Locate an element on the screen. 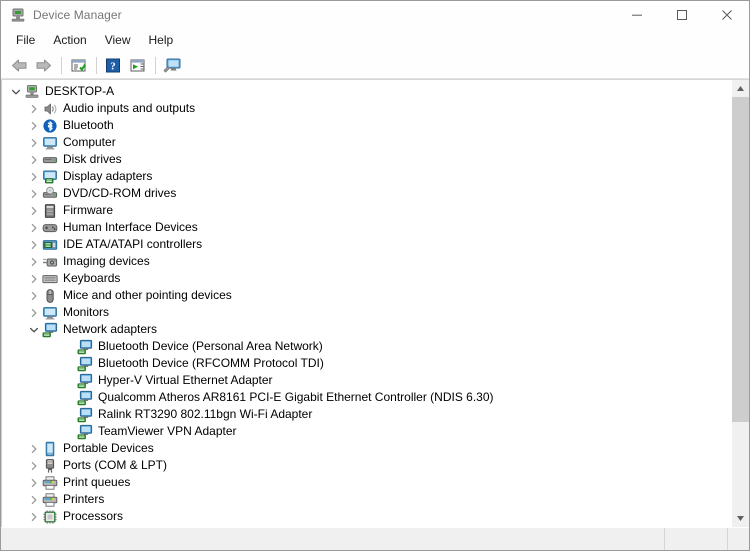  tree-item: Print queues is located at coordinates (366, 482).